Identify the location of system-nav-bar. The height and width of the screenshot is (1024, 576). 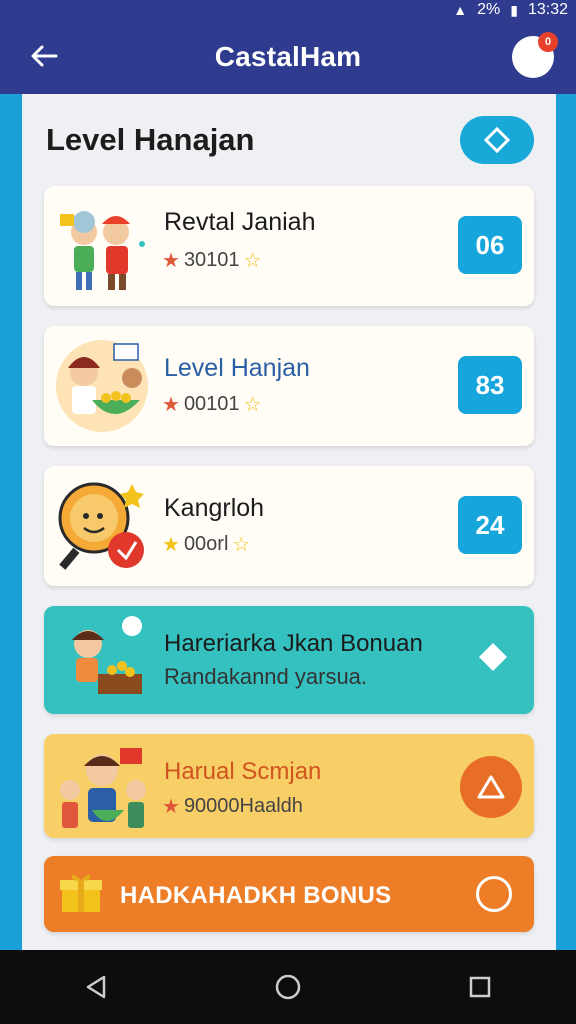
(288, 987).